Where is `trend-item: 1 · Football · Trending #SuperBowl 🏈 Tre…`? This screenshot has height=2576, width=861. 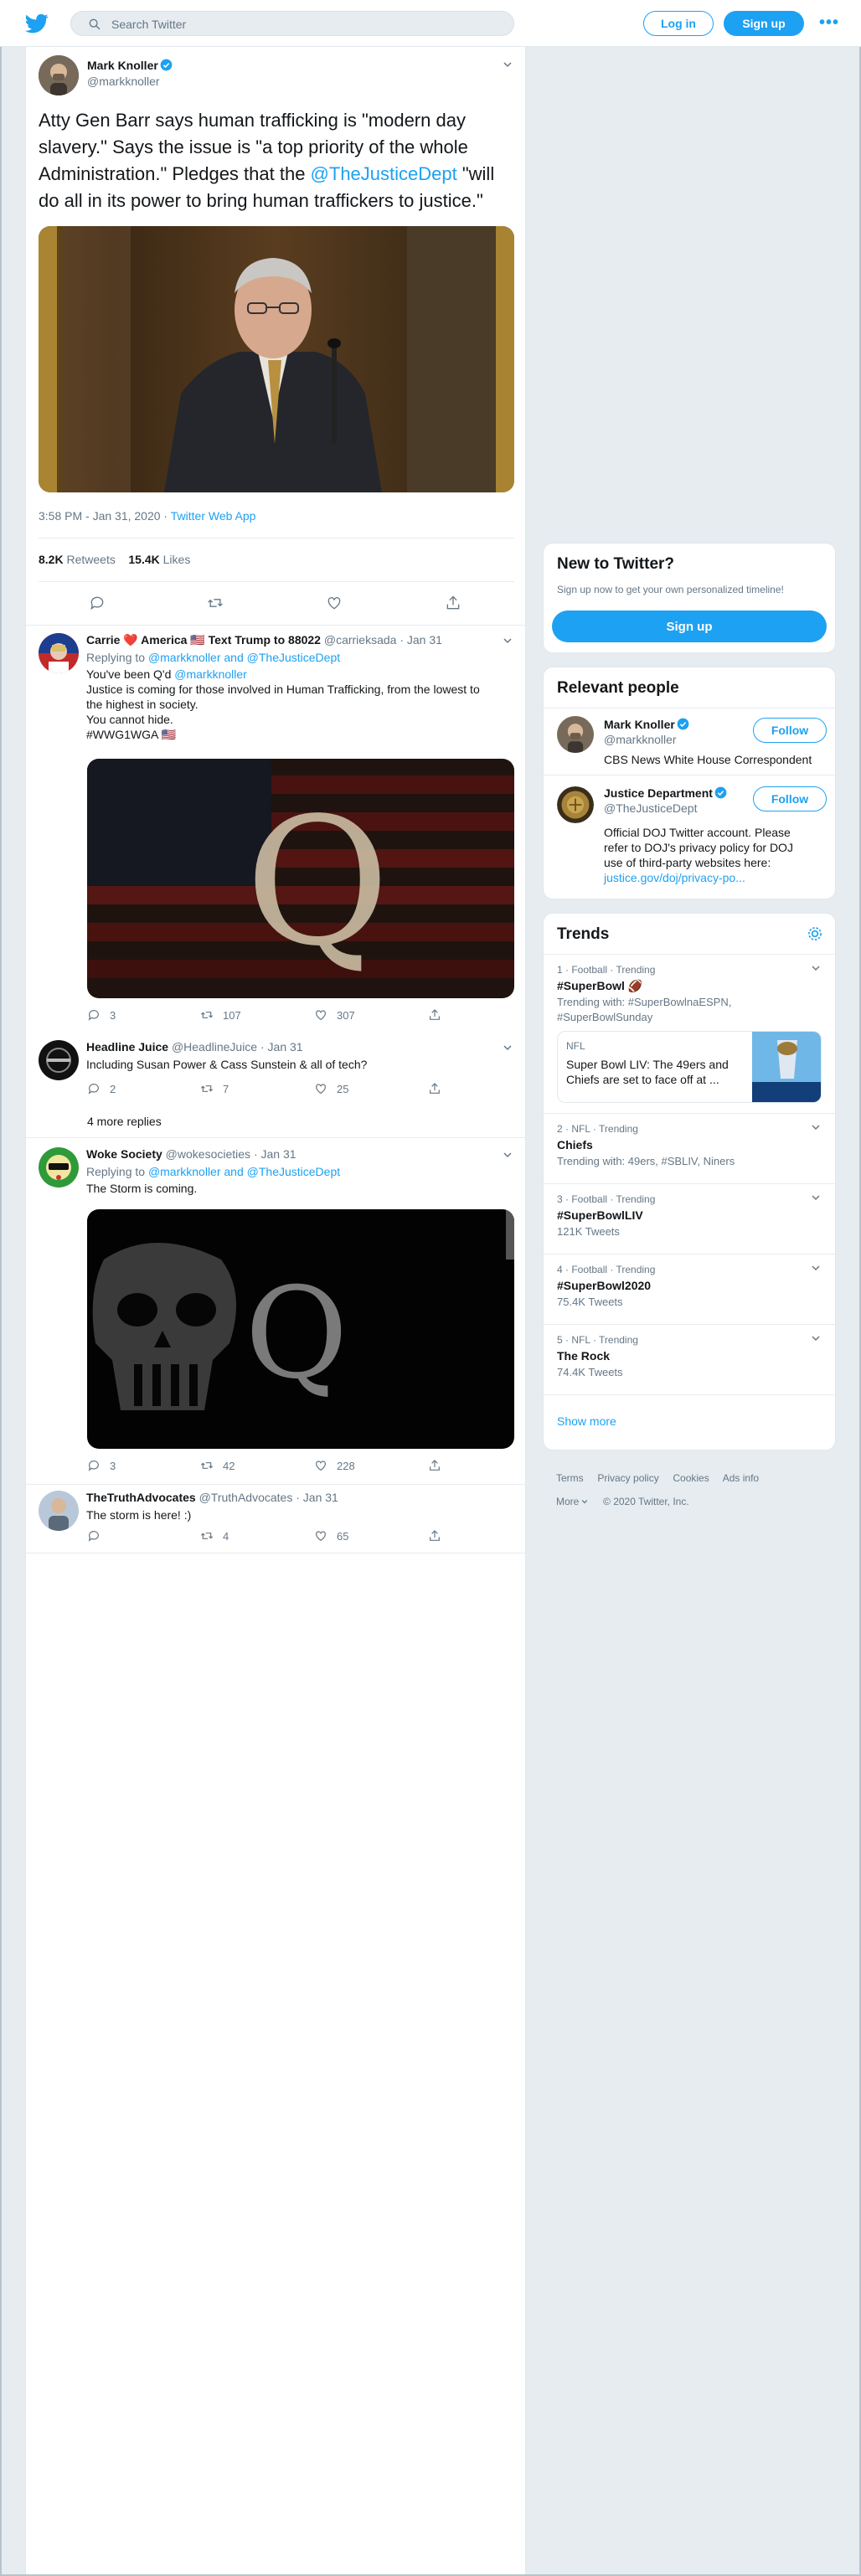 trend-item: 1 · Football · Trending #SuperBowl 🏈 Tre… is located at coordinates (689, 1033).